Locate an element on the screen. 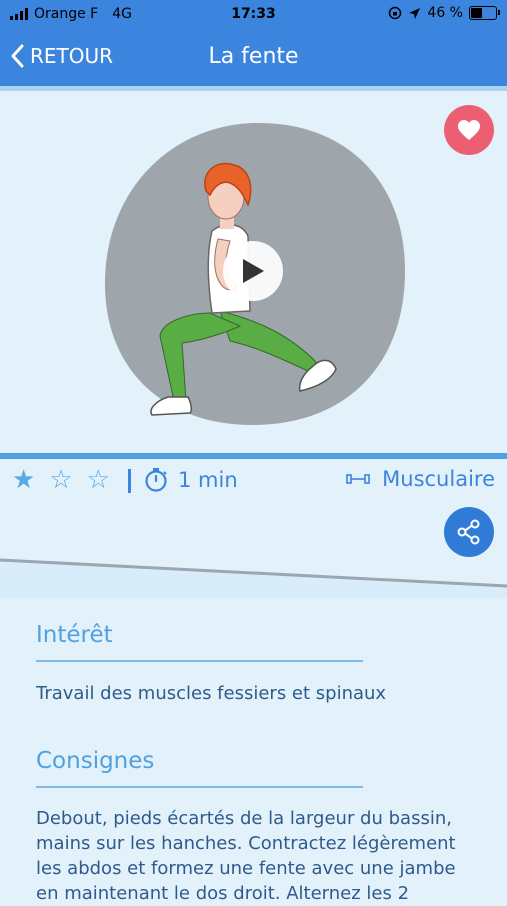 Image resolution: width=507 pixels, height=906 pixels. heart-icon is located at coordinates (469, 130).